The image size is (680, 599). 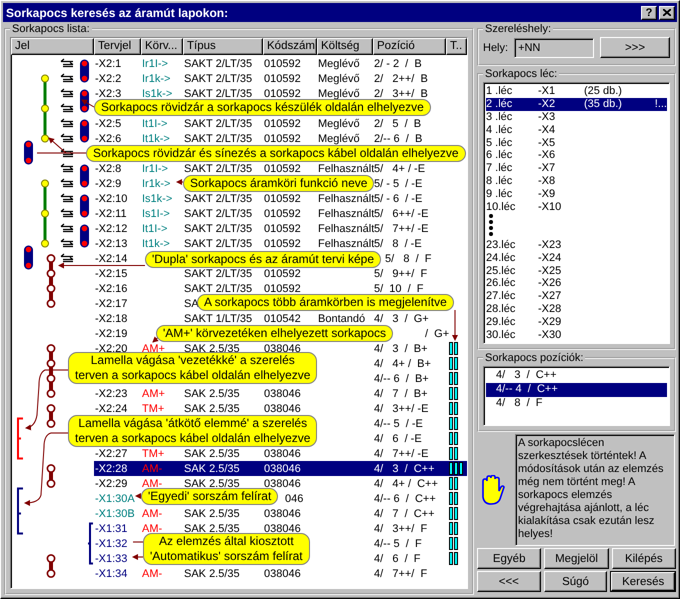 I want to click on table-cell: -X2:12, so click(x=111, y=228).